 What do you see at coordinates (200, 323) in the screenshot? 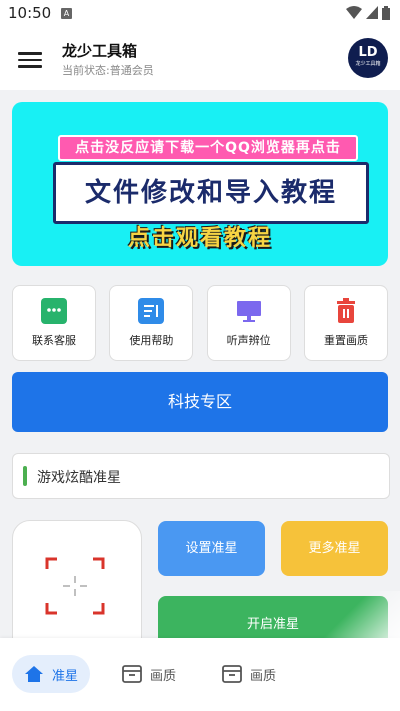
I see `tool-grid: 联系客服 使用帮助 听声辨位 重置画质` at bounding box center [200, 323].